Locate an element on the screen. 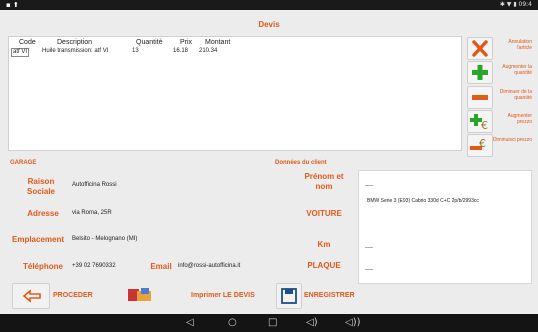 This screenshot has width=538, height=332. prenom-nom-field is located at coordinates (369, 185).